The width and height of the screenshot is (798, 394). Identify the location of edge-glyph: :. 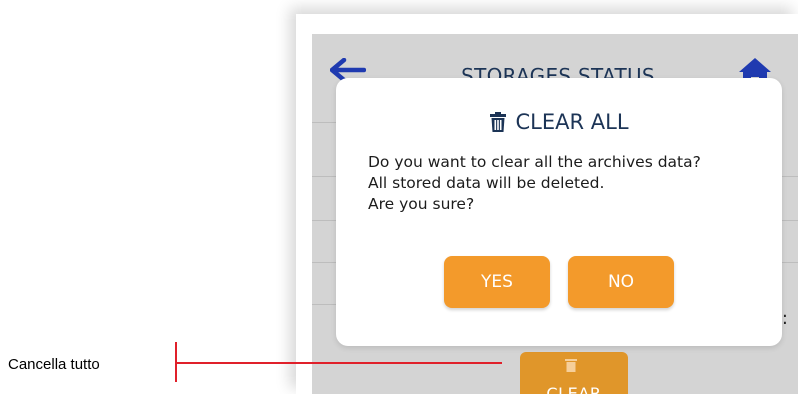
(784, 318).